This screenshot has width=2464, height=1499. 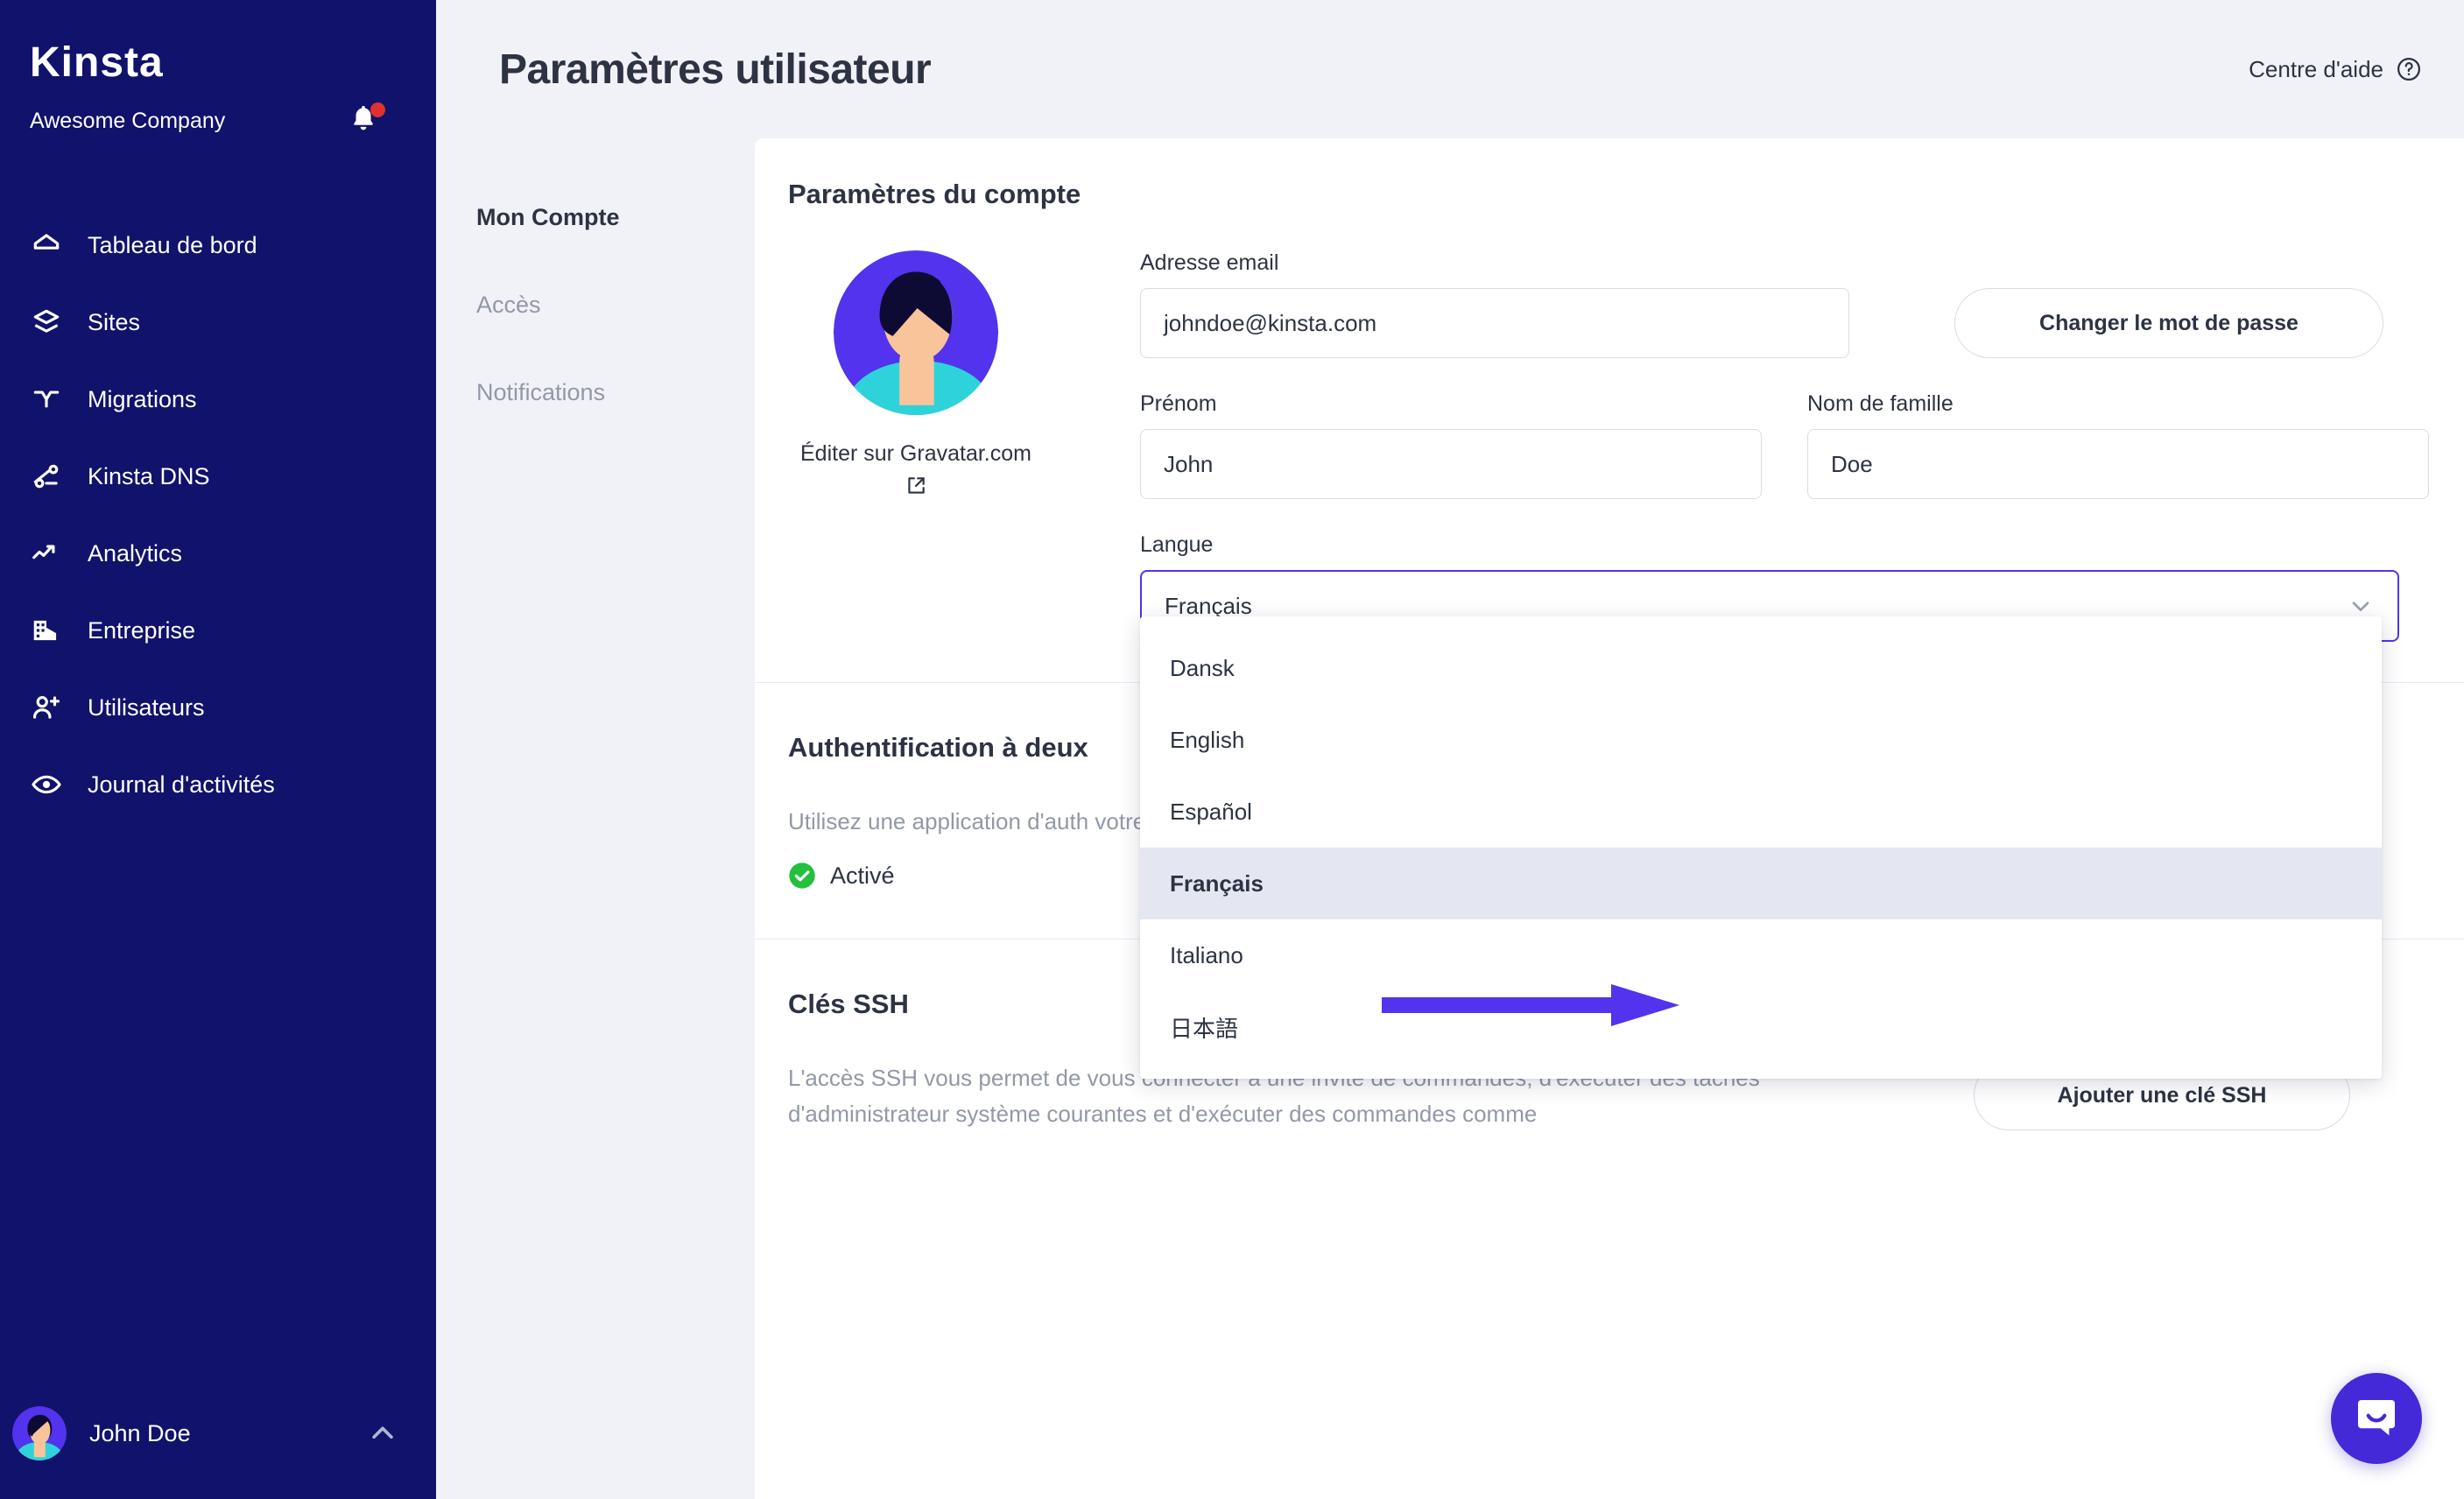 What do you see at coordinates (1211, 812) in the screenshot?
I see `language-option-label: Español` at bounding box center [1211, 812].